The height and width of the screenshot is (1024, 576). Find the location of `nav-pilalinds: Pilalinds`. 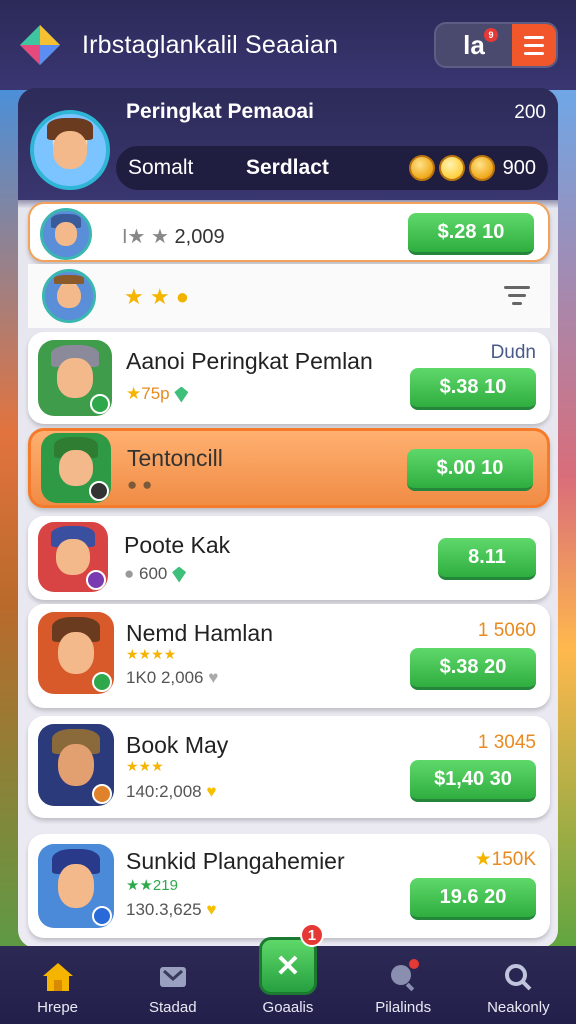

nav-pilalinds: Pilalinds is located at coordinates (403, 987).